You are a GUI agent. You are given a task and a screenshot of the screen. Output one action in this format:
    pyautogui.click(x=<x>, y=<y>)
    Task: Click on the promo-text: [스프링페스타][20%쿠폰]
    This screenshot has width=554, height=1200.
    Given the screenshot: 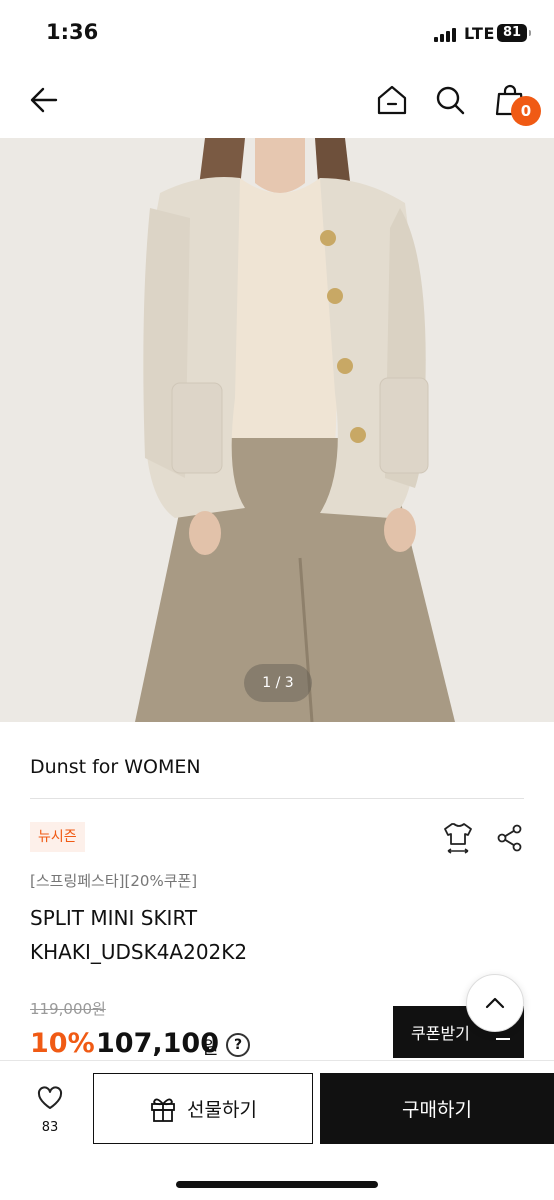 What is the action you would take?
    pyautogui.click(x=114, y=881)
    